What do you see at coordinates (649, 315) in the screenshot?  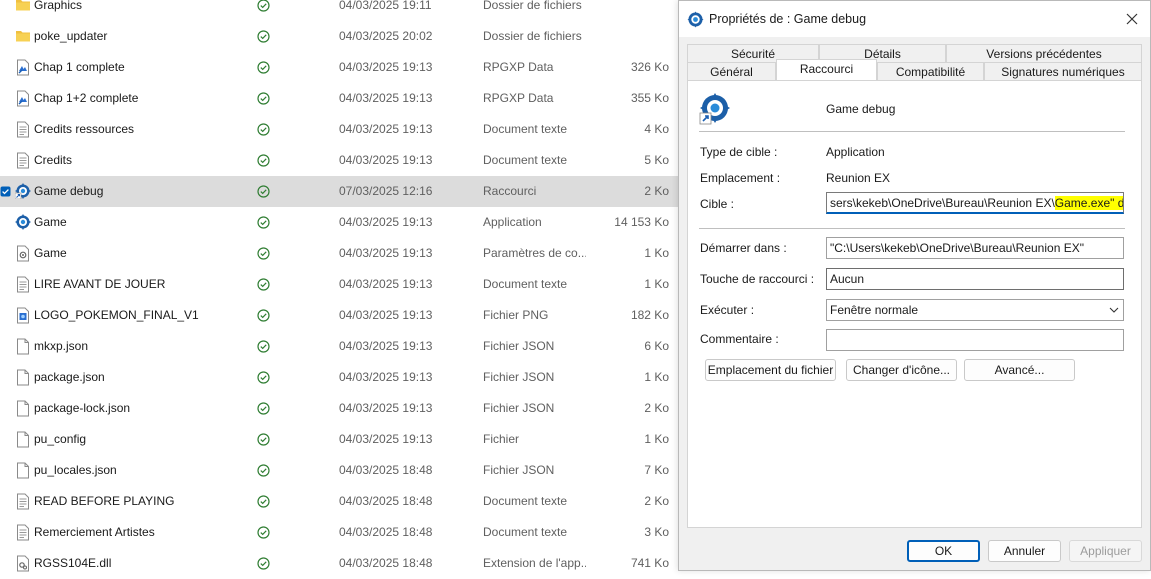 I see `file-size: 182 Ko` at bounding box center [649, 315].